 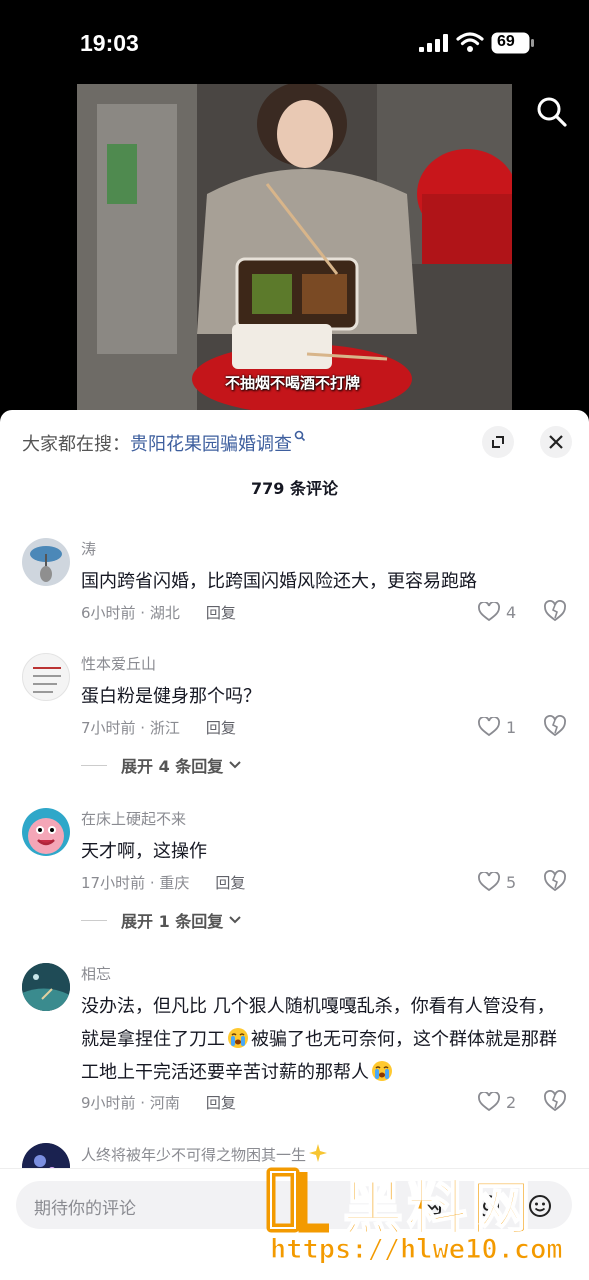 I want to click on signal-icon, so click(x=433, y=43).